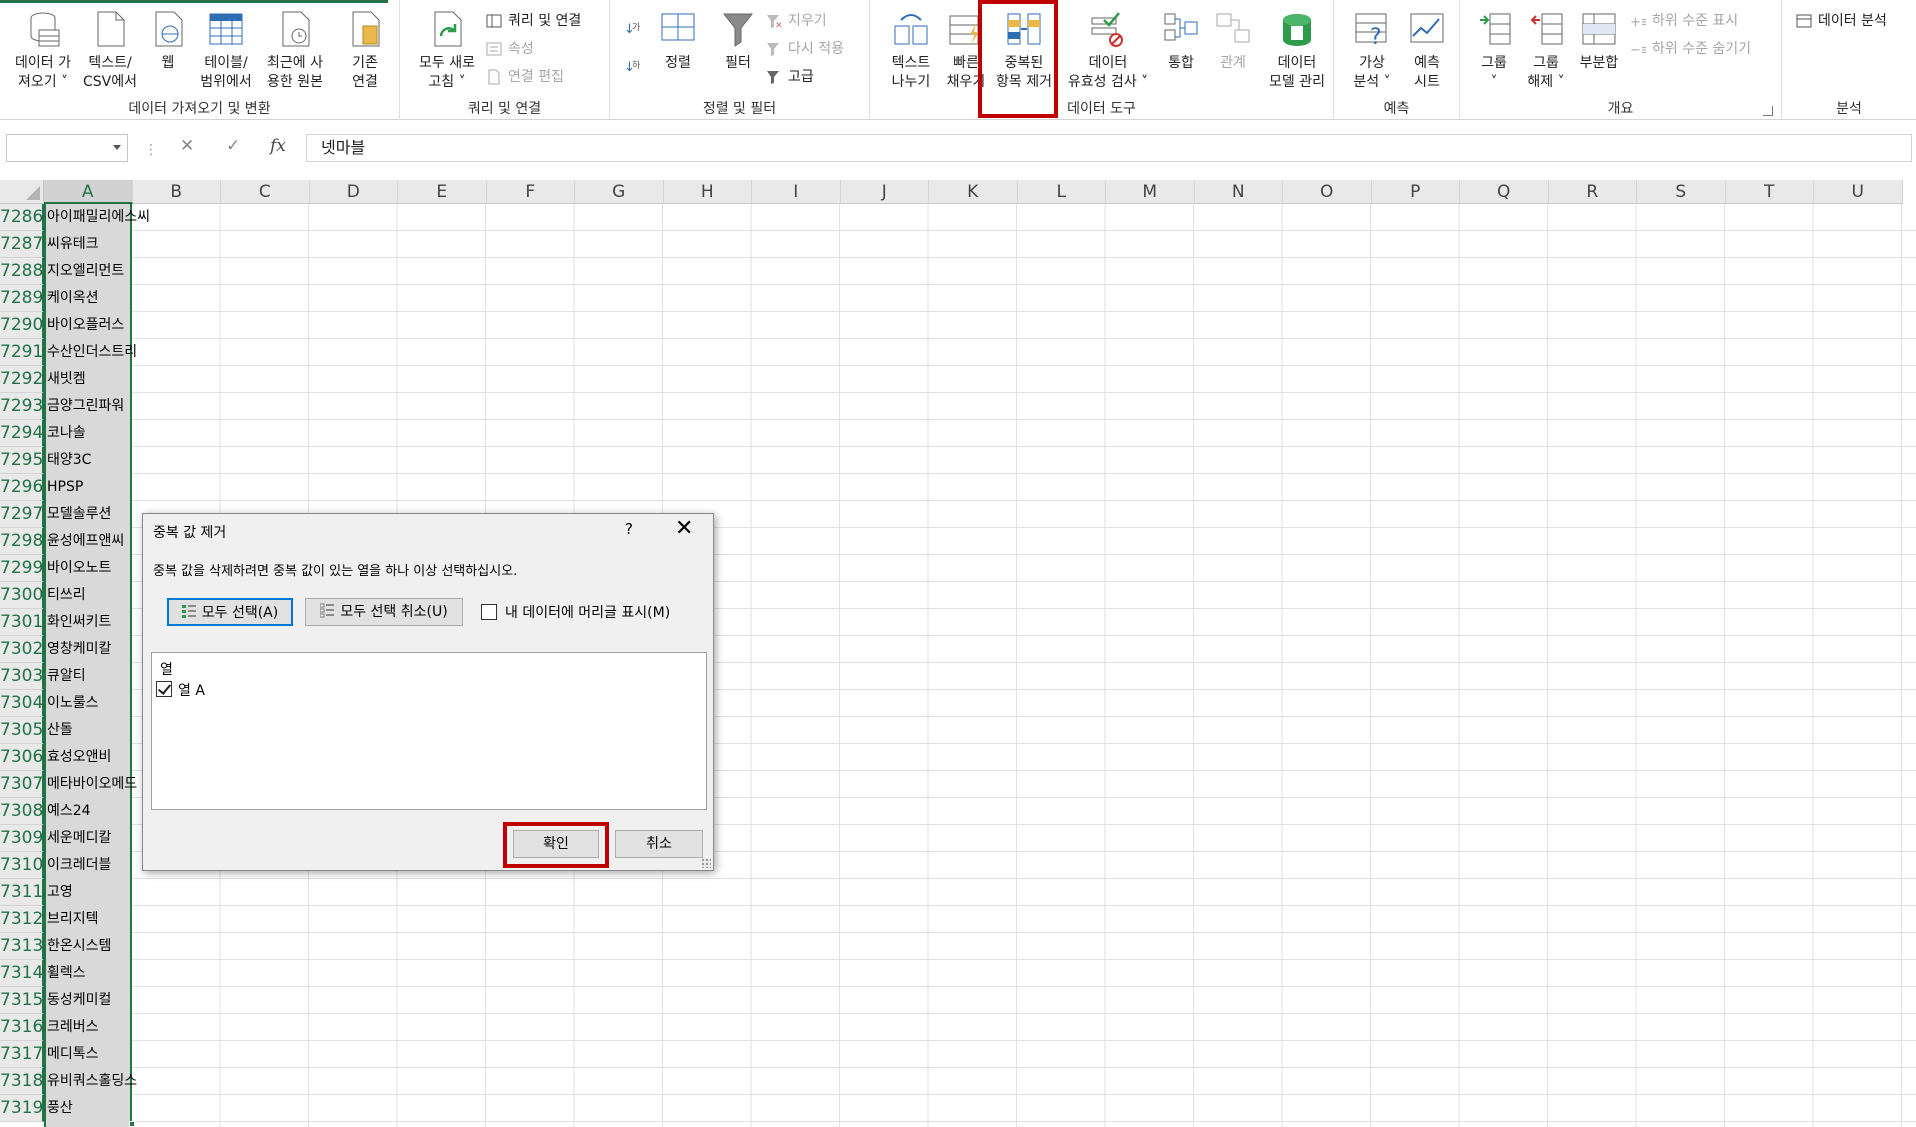 The image size is (1916, 1127). Describe the element at coordinates (66, 973) in the screenshot. I see `cell-a: 휠렉스` at that location.